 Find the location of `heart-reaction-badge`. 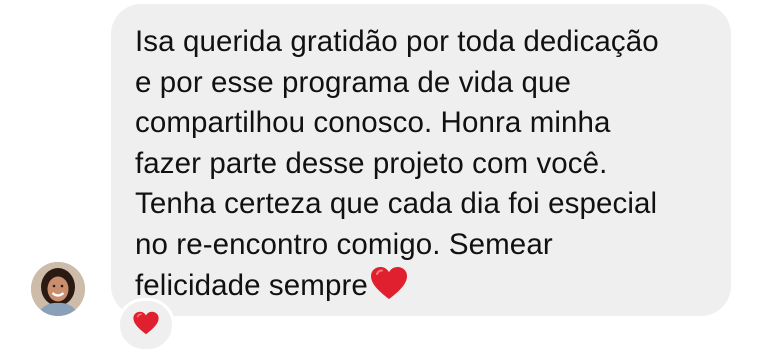

heart-reaction-badge is located at coordinates (146, 325).